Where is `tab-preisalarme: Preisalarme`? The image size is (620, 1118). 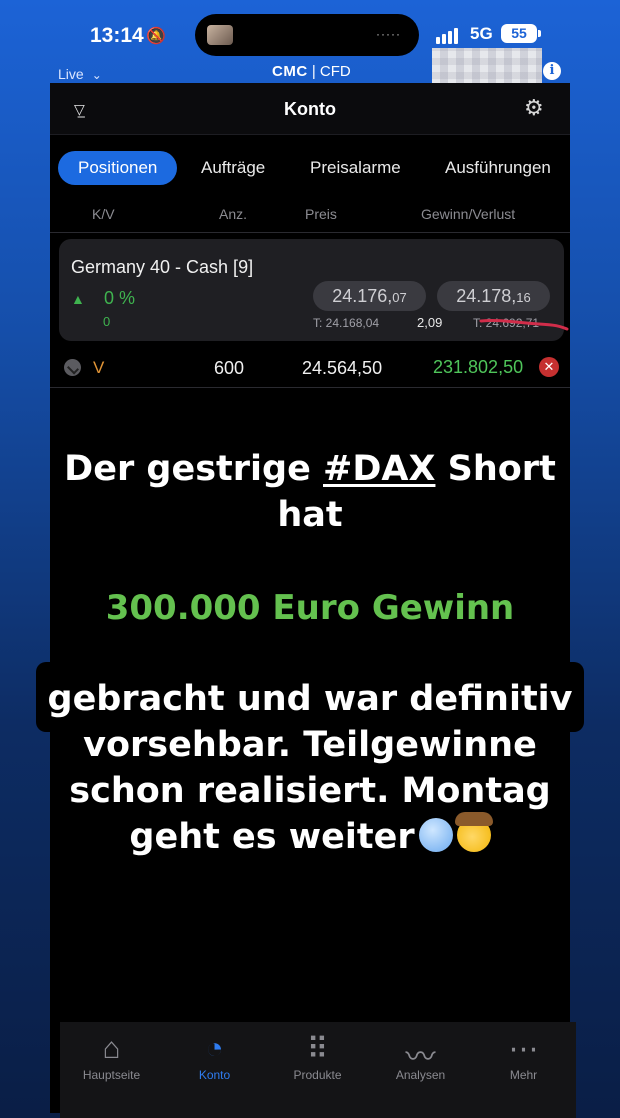 tab-preisalarme: Preisalarme is located at coordinates (355, 168).